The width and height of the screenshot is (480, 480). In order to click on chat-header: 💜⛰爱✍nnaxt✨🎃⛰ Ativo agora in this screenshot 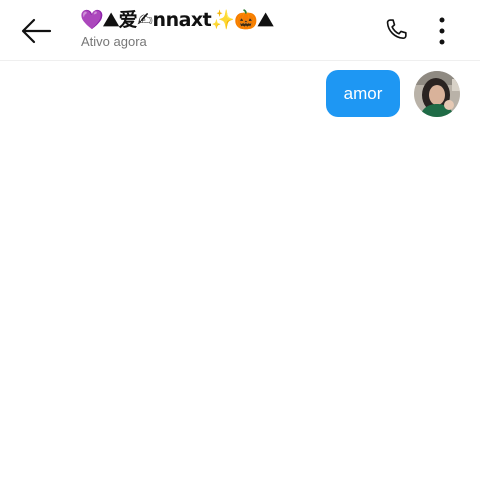, I will do `click(240, 30)`.